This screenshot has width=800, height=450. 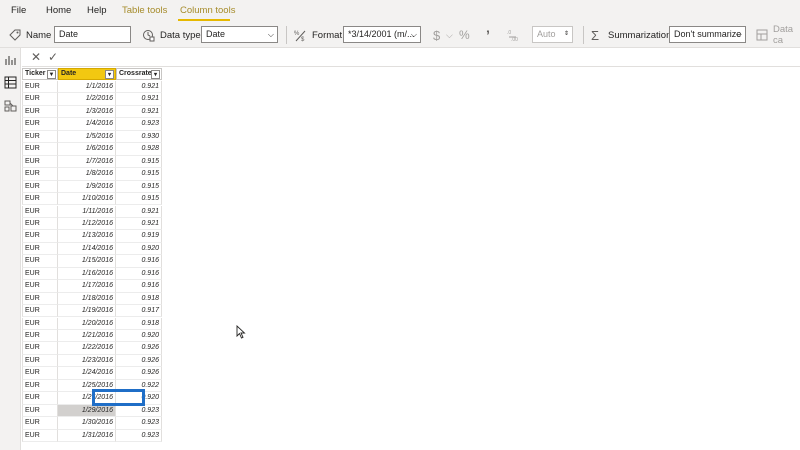 What do you see at coordinates (139, 299) in the screenshot?
I see `cell-crossrate: 0.918` at bounding box center [139, 299].